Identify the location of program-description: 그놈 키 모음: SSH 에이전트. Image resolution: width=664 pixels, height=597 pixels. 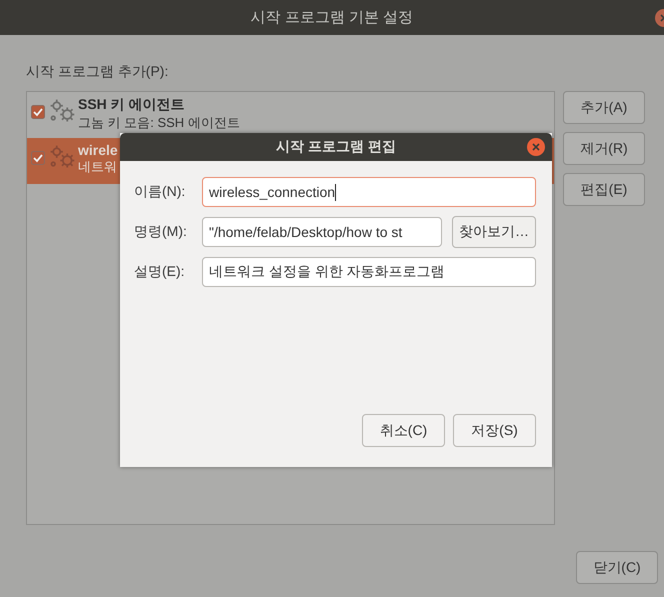
(159, 123).